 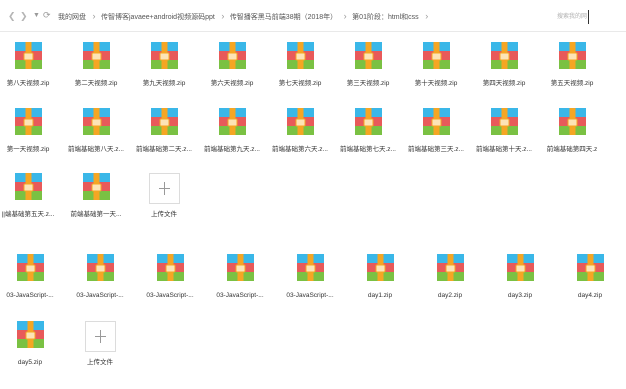 What do you see at coordinates (72, 17) in the screenshot?
I see `breadcrumb-item: 我的网盘` at bounding box center [72, 17].